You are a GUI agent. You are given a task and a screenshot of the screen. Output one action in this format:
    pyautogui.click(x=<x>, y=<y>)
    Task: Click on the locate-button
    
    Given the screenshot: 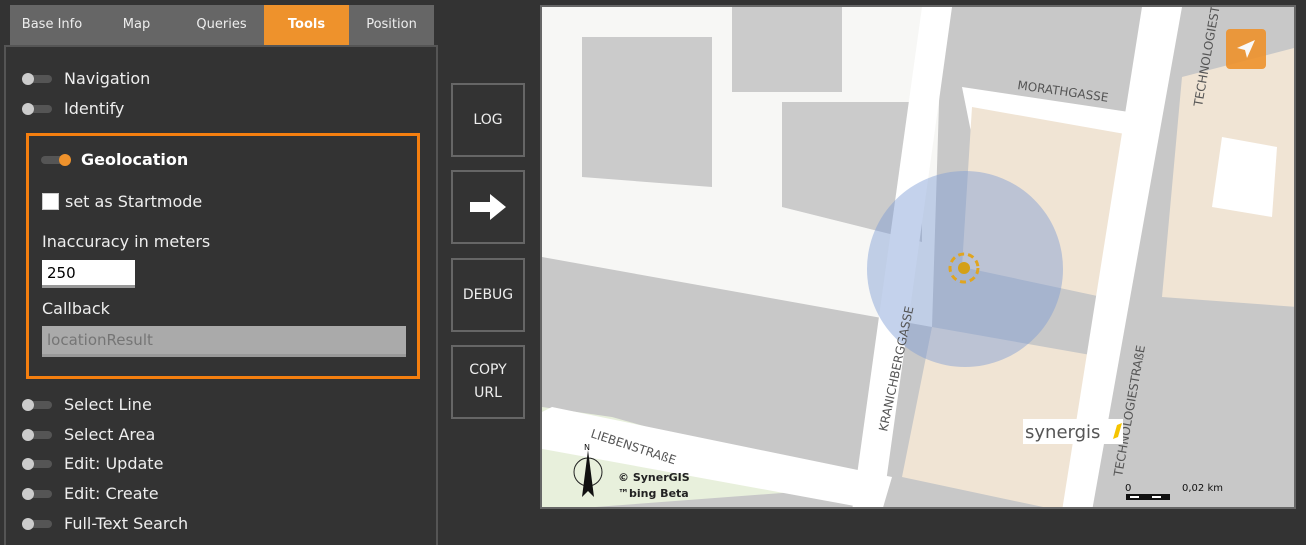 What is the action you would take?
    pyautogui.click(x=1246, y=49)
    